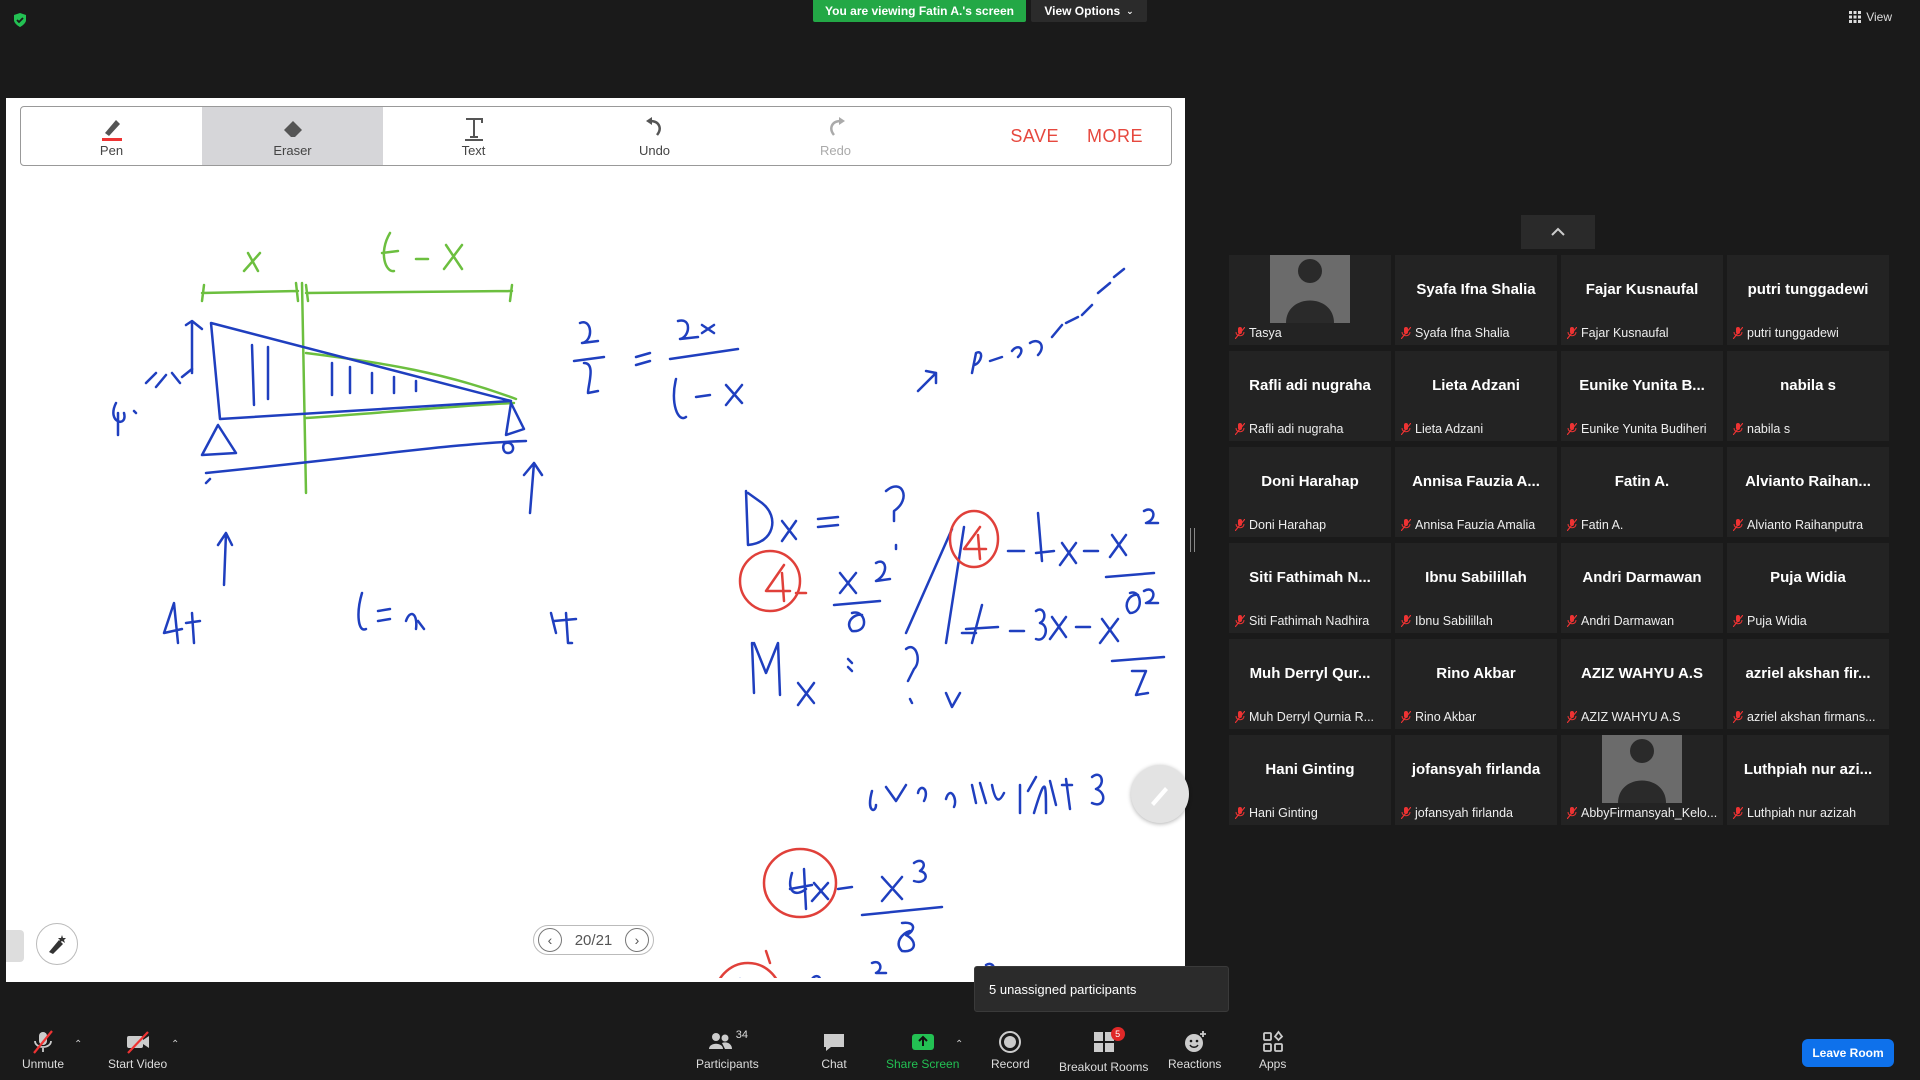 This screenshot has height=1080, width=1920. I want to click on eraser-tool: Eraser, so click(292, 136).